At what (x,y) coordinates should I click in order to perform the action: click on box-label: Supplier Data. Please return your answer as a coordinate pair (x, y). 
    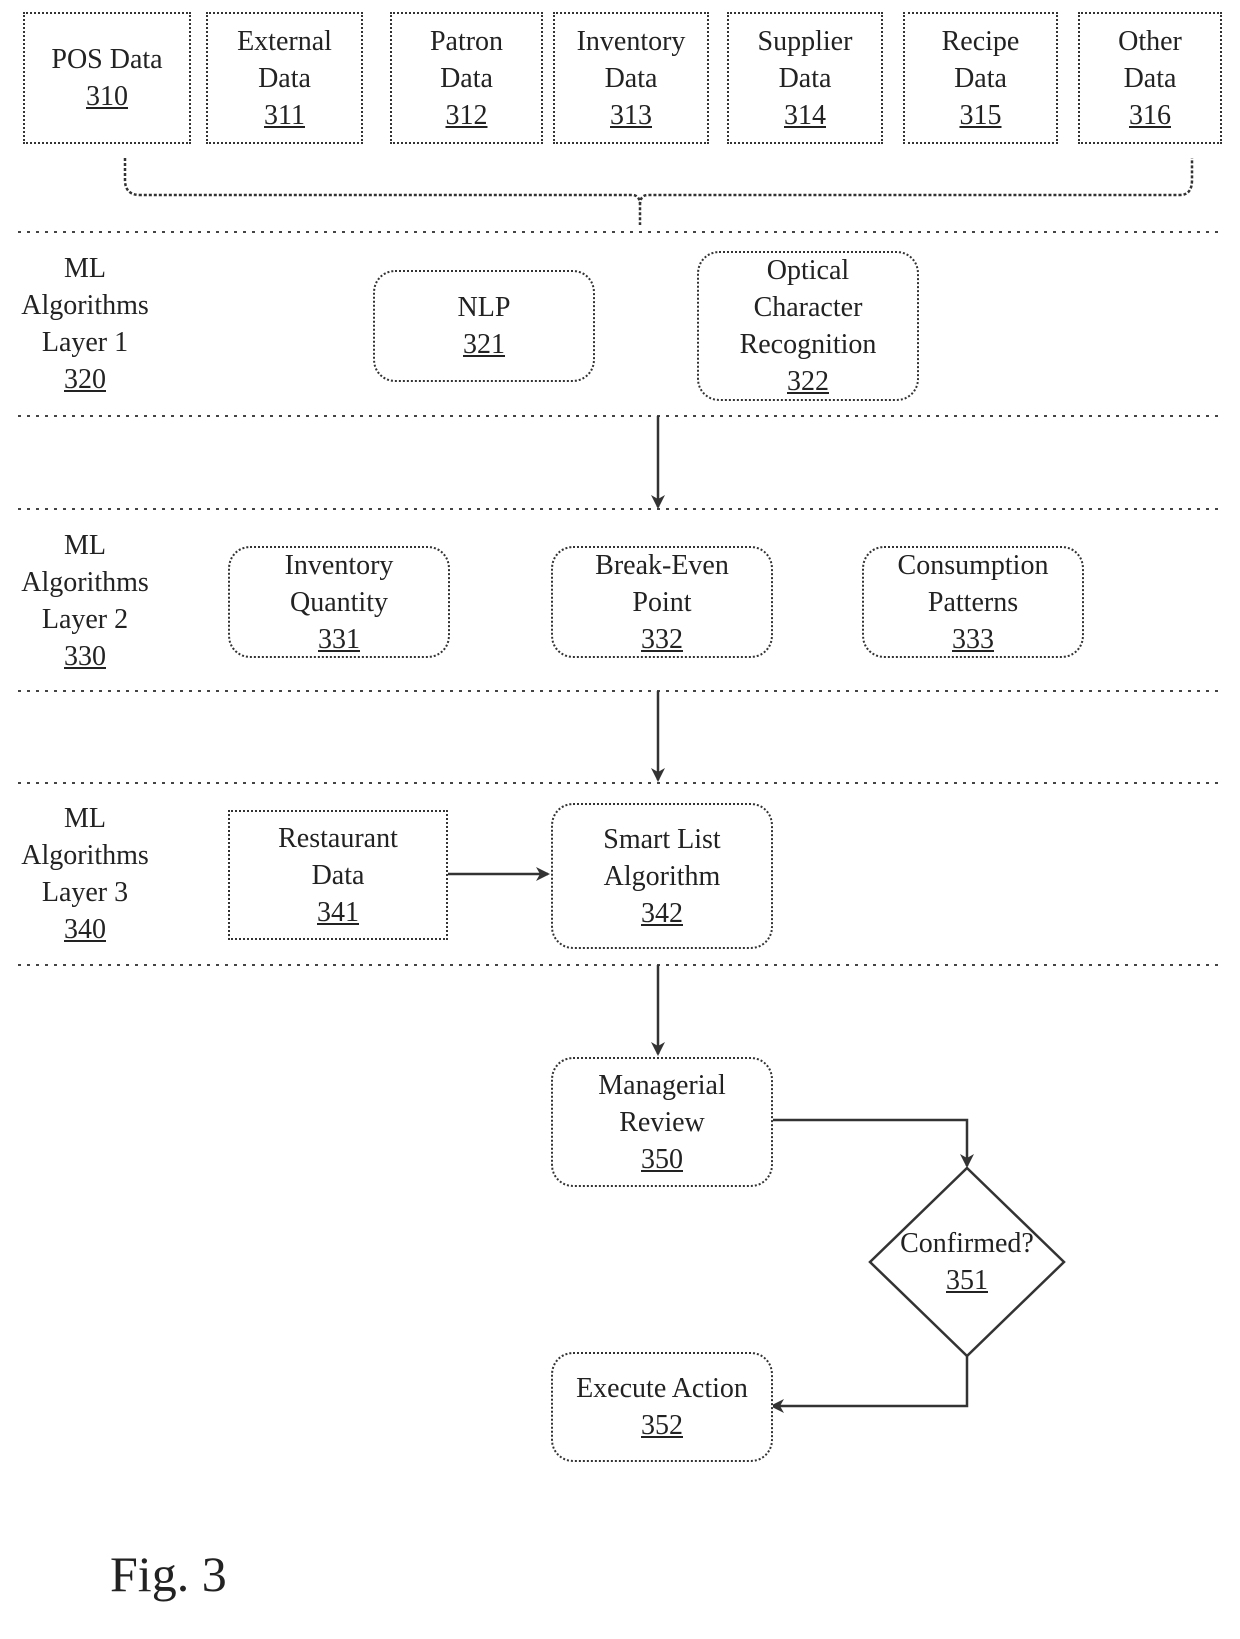
    Looking at the image, I should click on (805, 59).